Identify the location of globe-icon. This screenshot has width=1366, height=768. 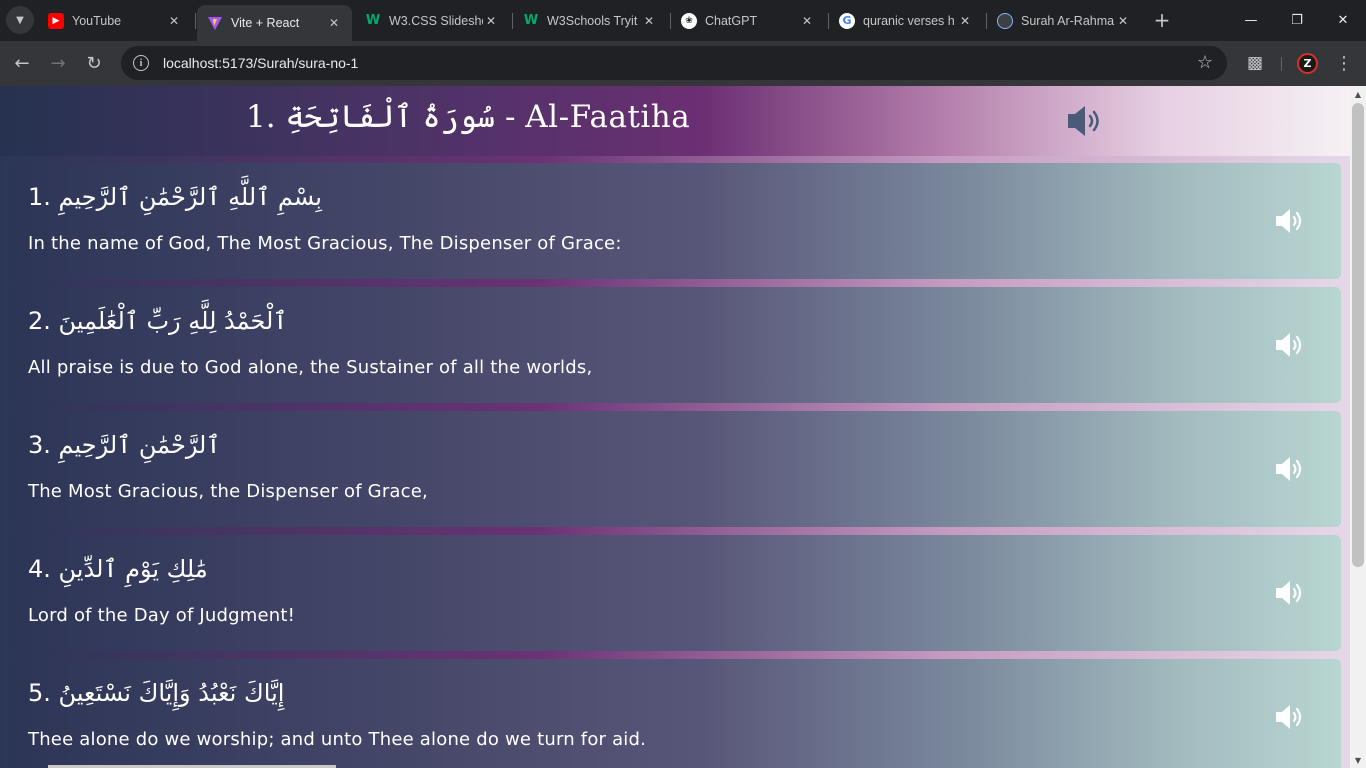
(1005, 20).